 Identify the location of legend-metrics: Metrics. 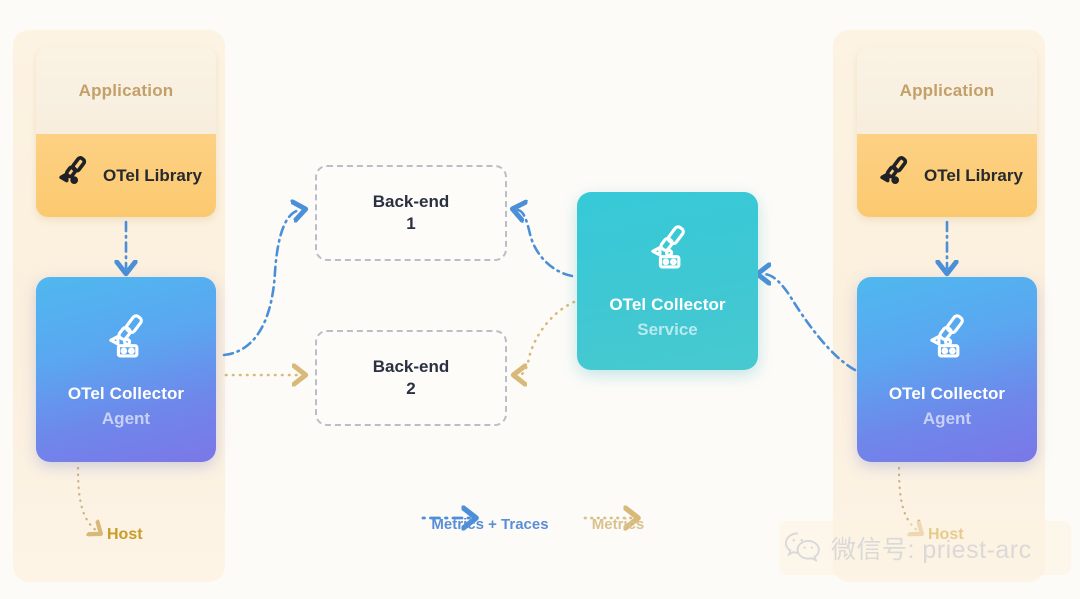
(618, 518).